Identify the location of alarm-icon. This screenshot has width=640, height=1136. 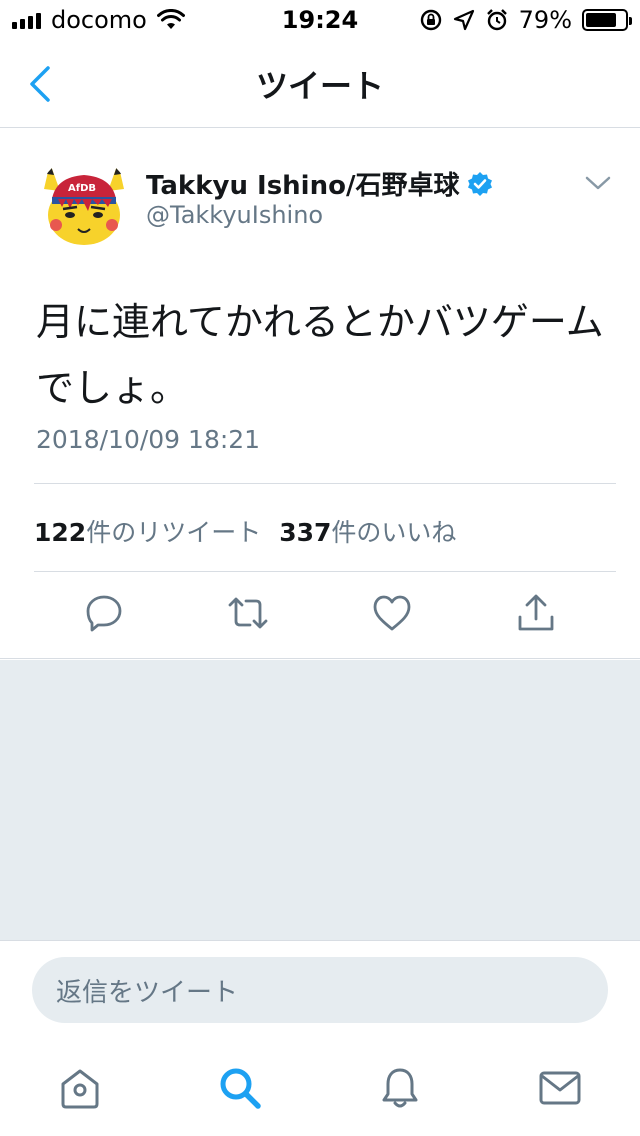
(496, 20).